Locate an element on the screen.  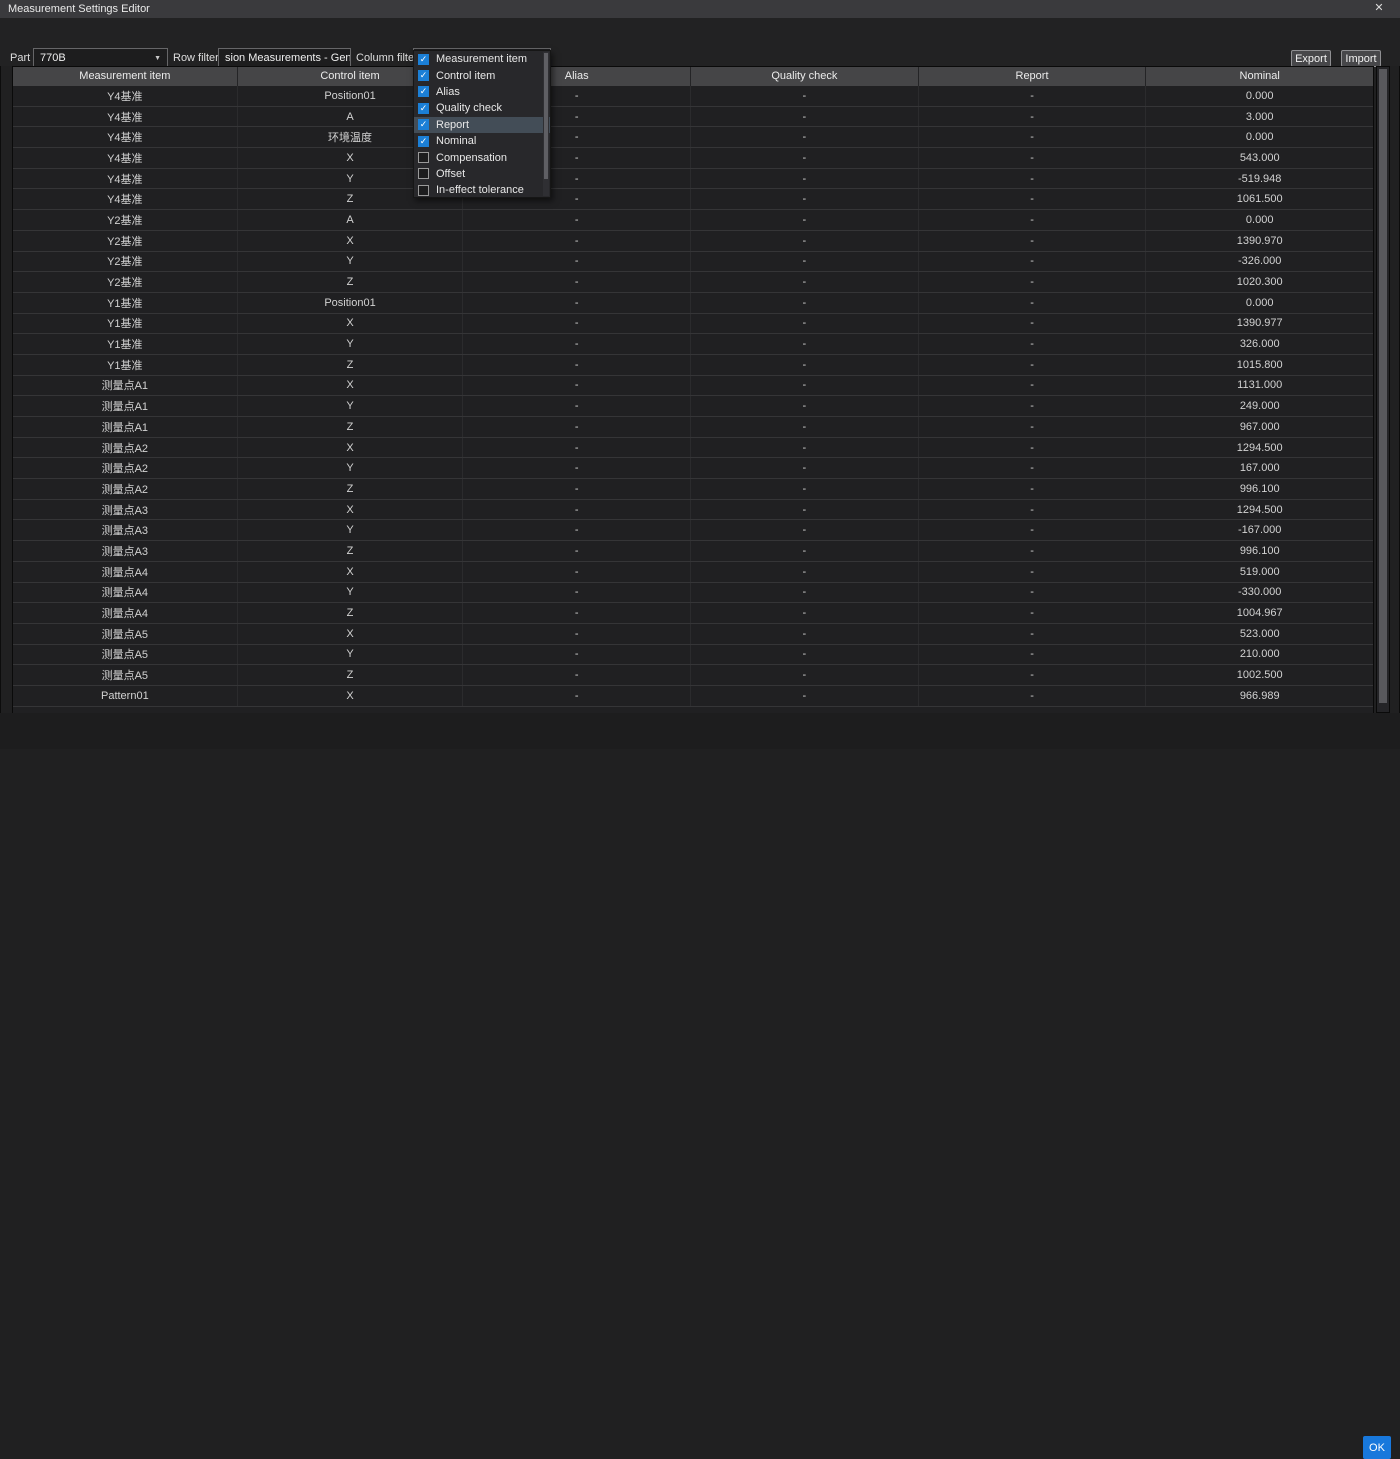
table-cell: 249.000 is located at coordinates (1259, 406).